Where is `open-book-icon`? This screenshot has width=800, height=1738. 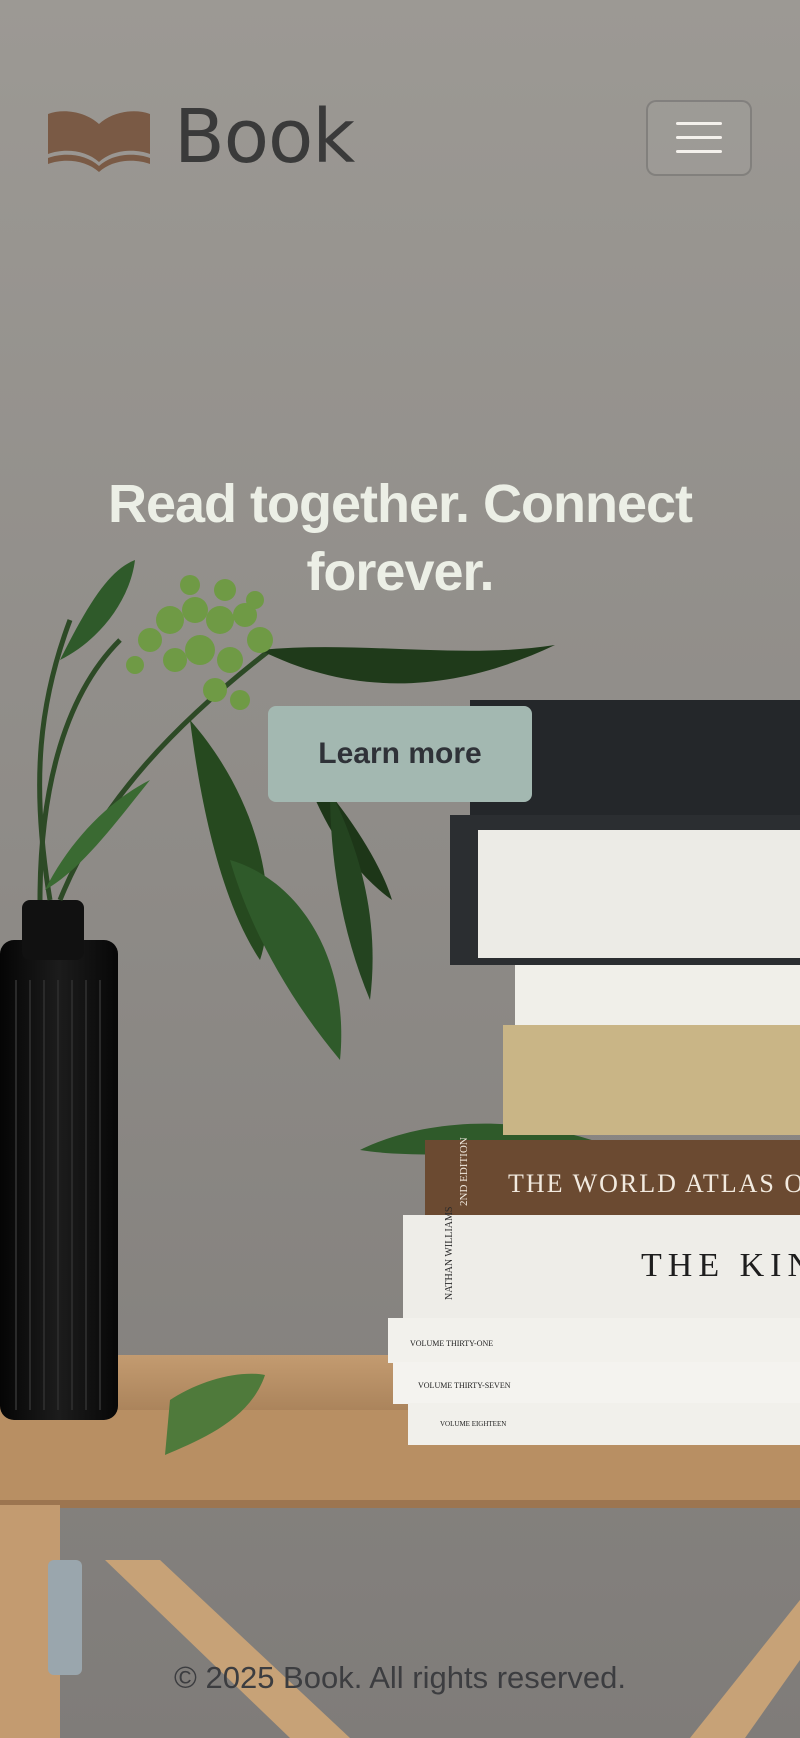 open-book-icon is located at coordinates (99, 141).